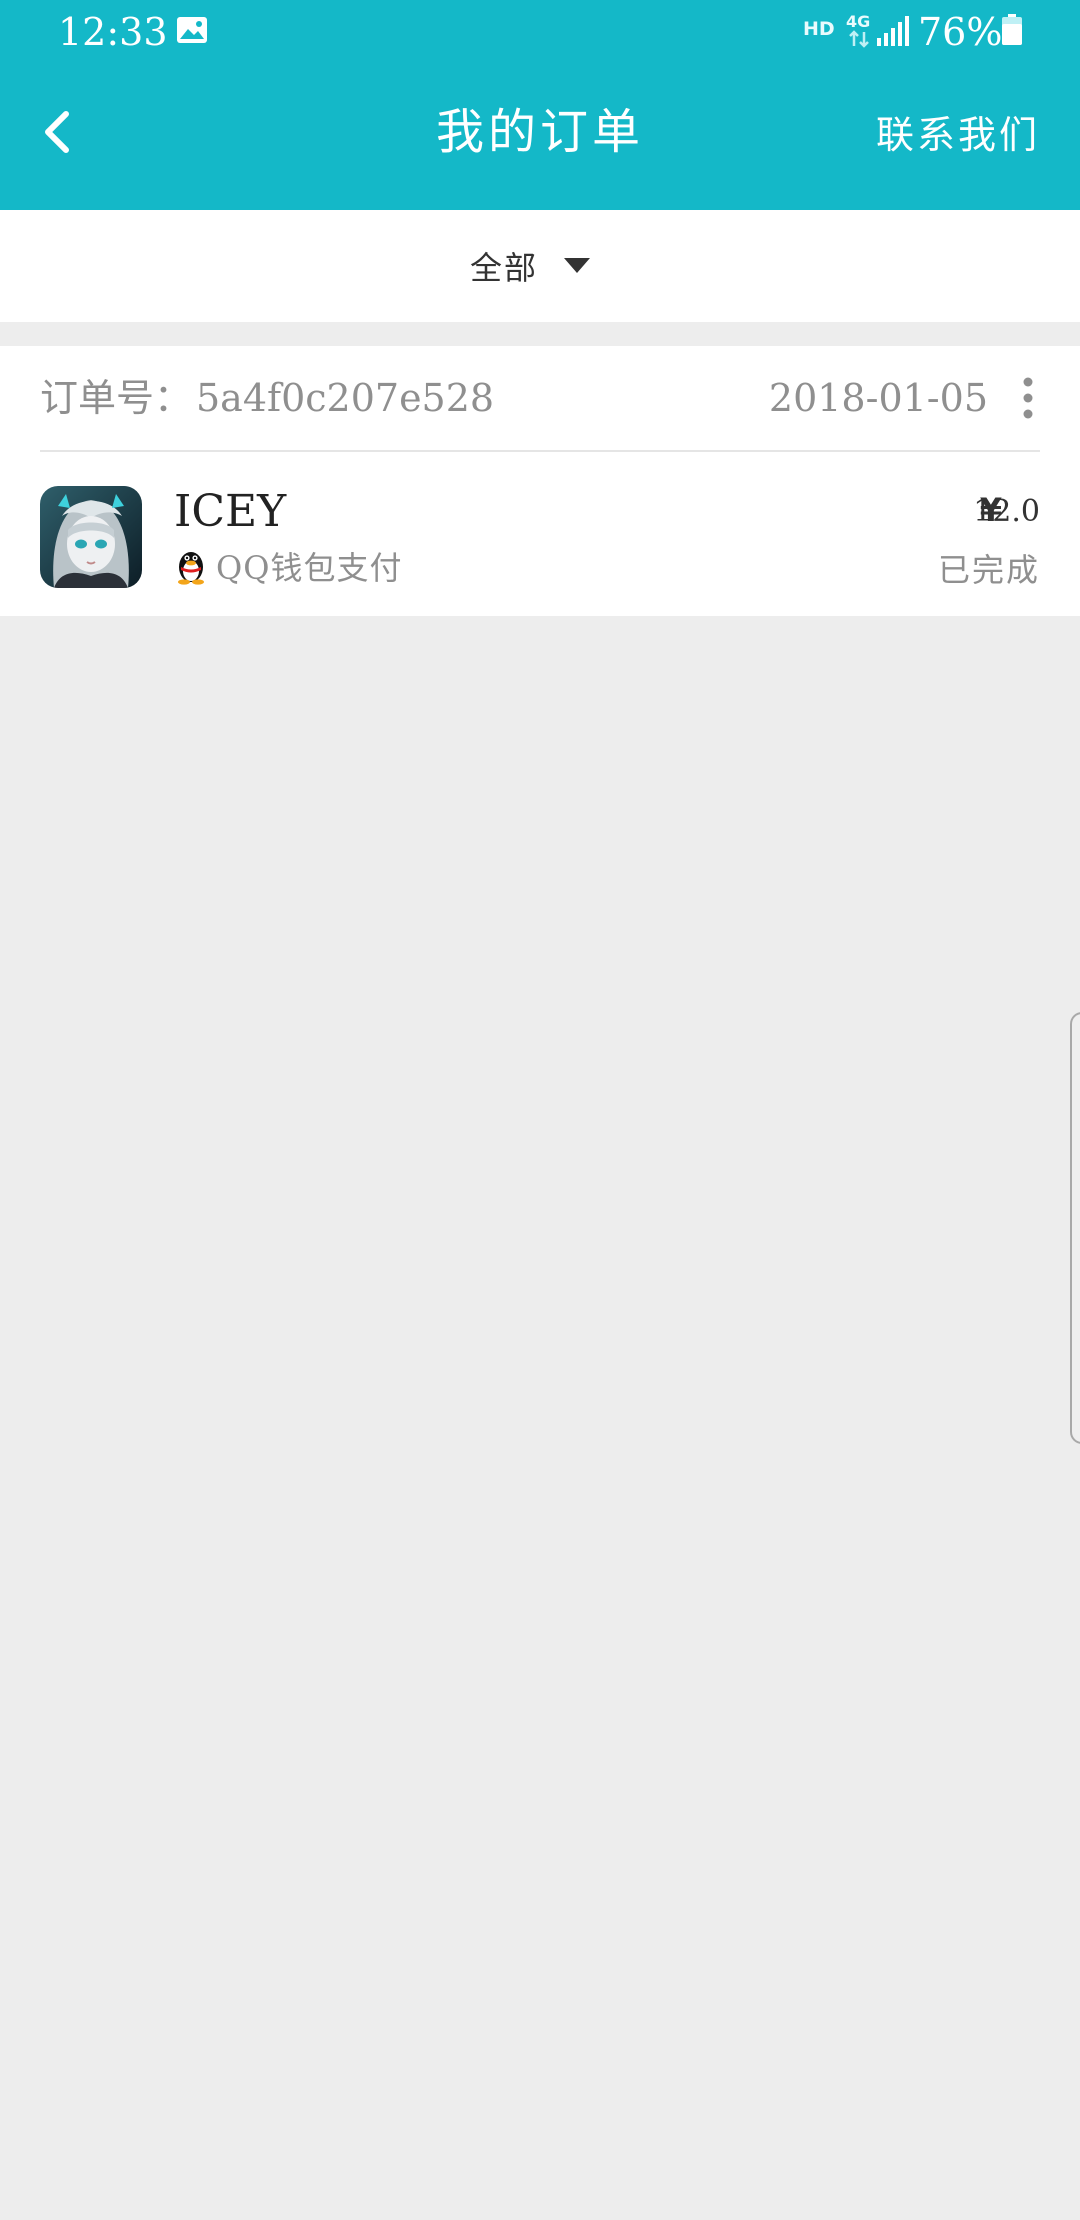  What do you see at coordinates (1006, 511) in the screenshot?
I see `order-price: 12.0` at bounding box center [1006, 511].